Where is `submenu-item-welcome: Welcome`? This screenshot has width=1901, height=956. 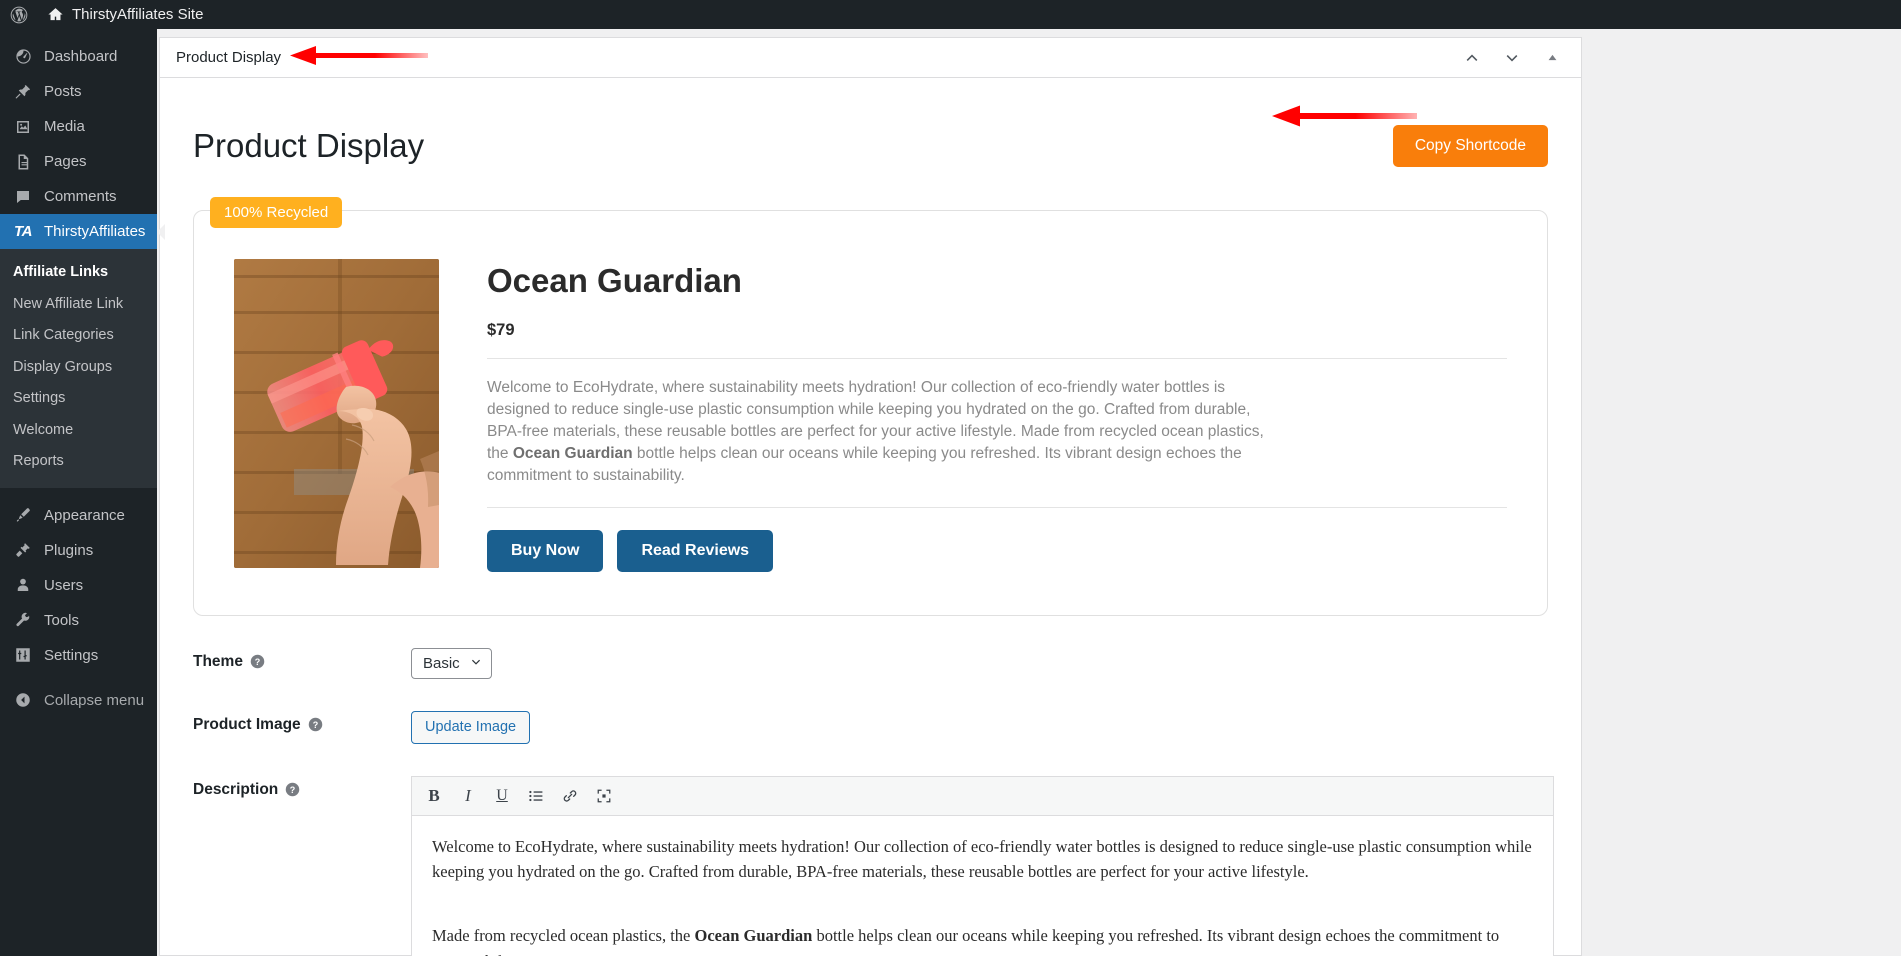 submenu-item-welcome: Welcome is located at coordinates (78, 431).